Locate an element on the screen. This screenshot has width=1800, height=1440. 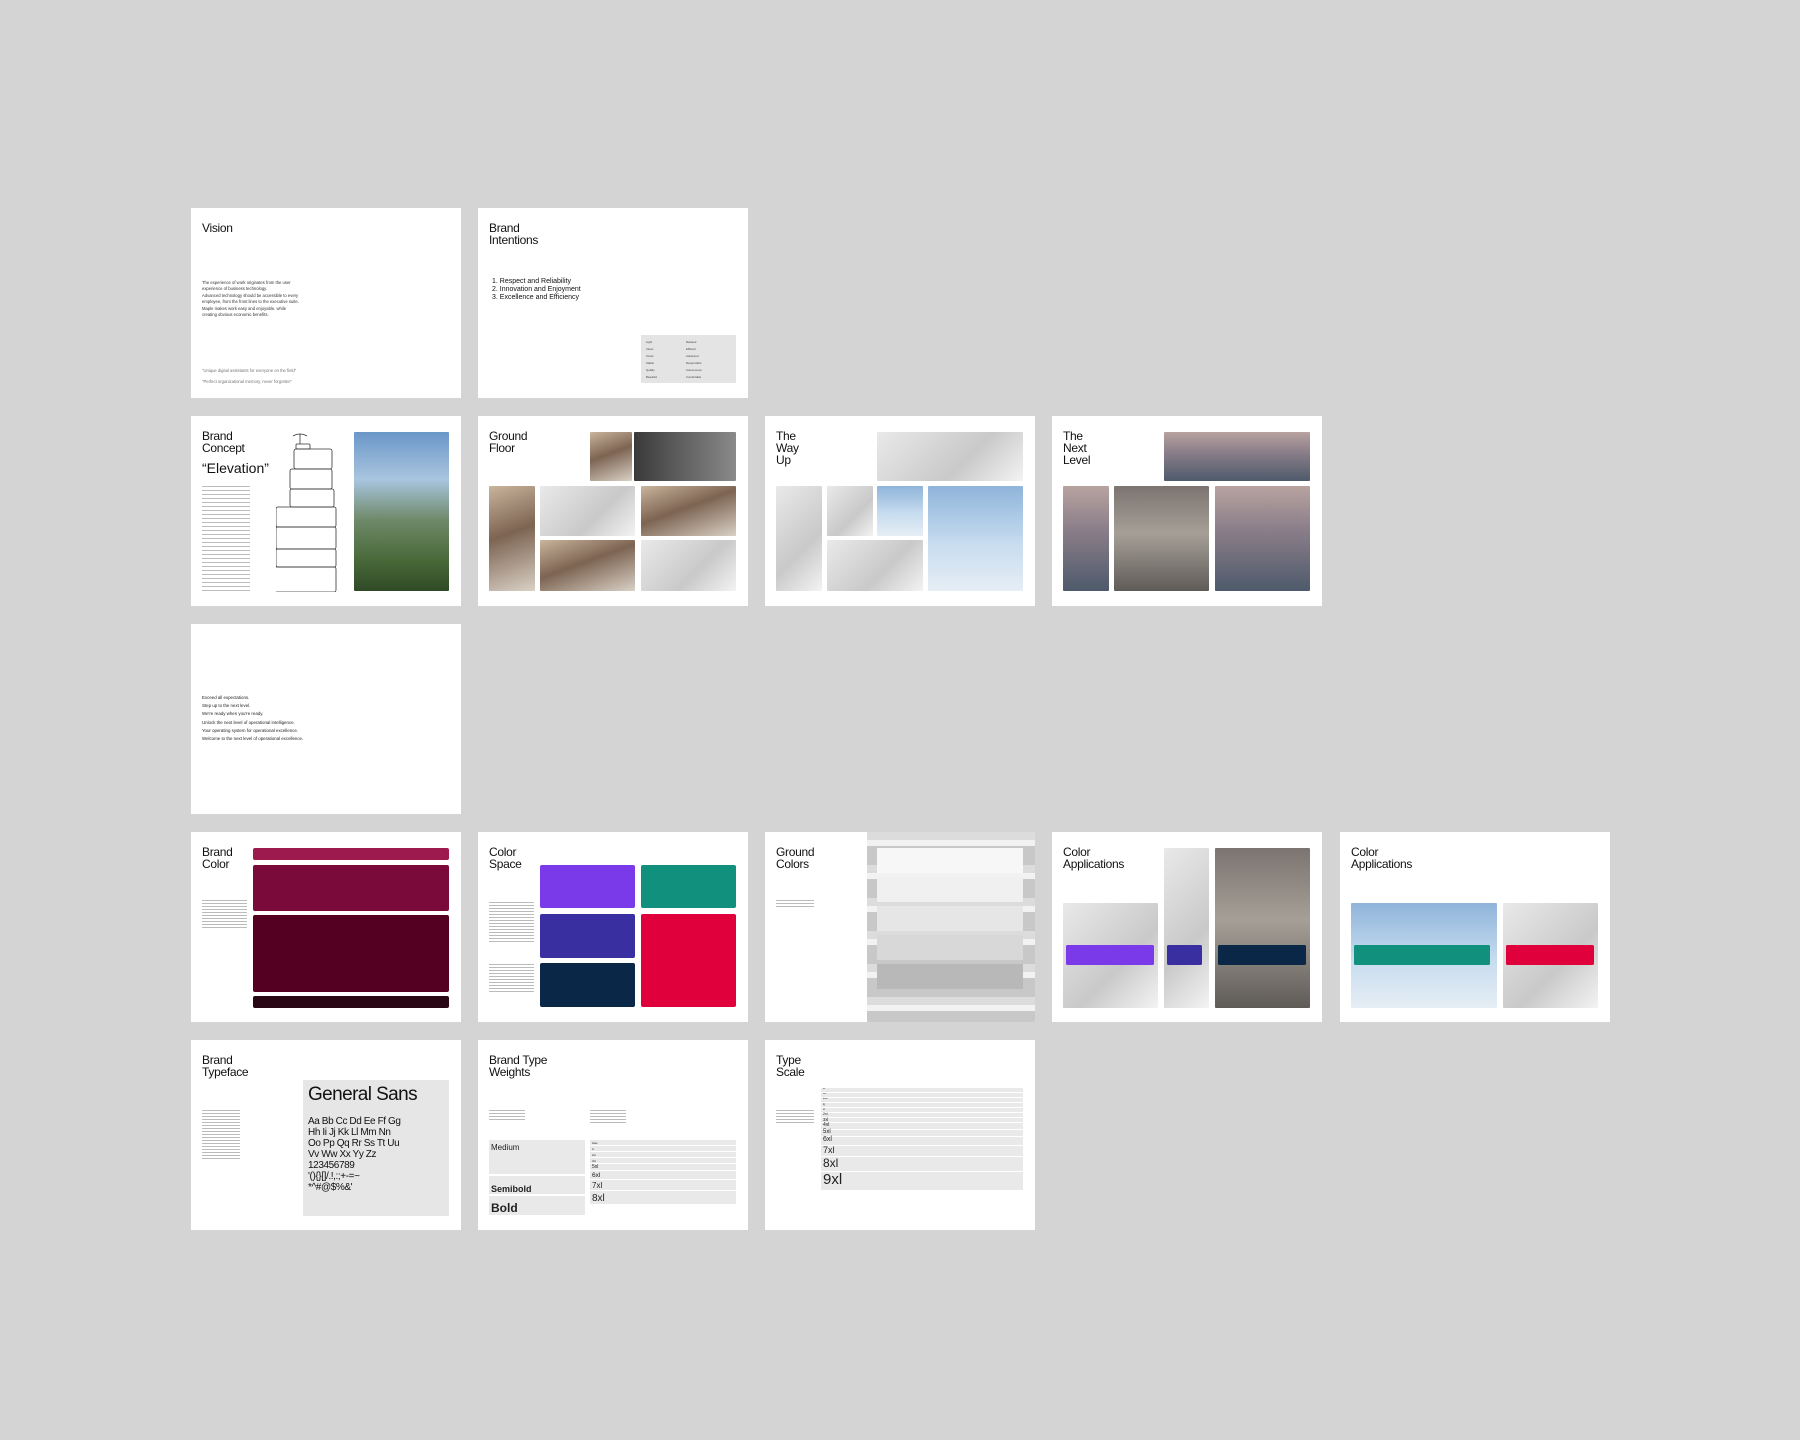
photo-mall-hall is located at coordinates (587, 565).